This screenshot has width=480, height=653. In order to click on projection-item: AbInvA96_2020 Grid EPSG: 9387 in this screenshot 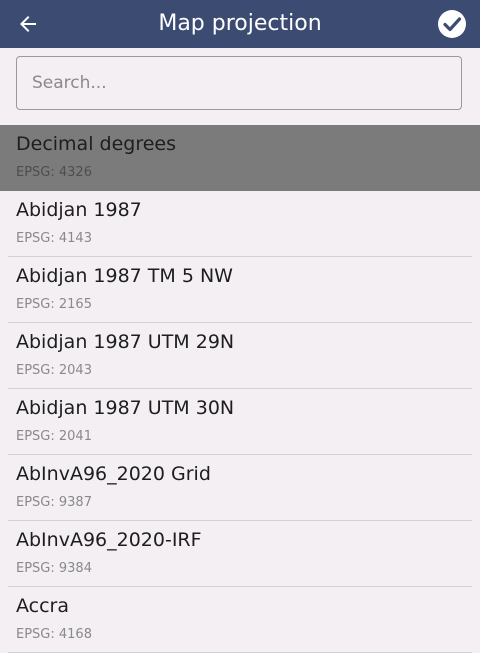, I will do `click(240, 488)`.